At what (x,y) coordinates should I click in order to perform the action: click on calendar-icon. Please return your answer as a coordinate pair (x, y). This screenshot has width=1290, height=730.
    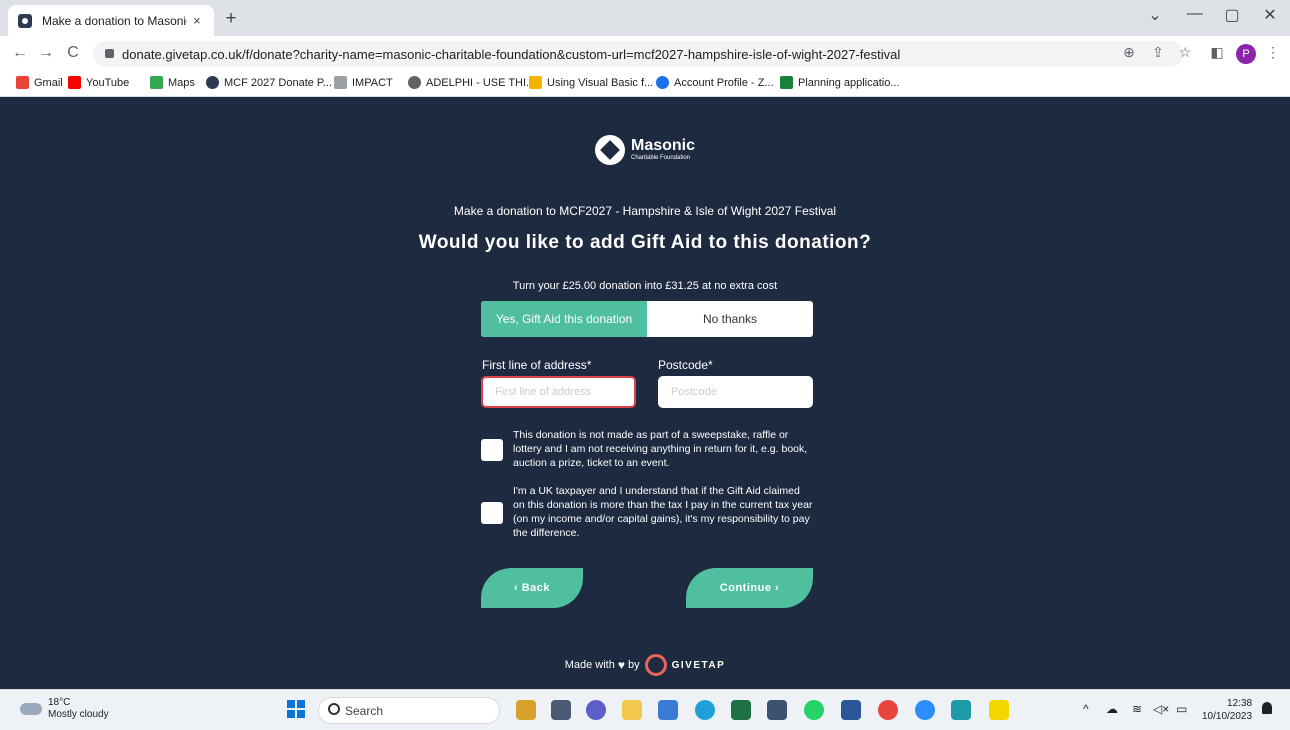
    Looking at the image, I should click on (777, 710).